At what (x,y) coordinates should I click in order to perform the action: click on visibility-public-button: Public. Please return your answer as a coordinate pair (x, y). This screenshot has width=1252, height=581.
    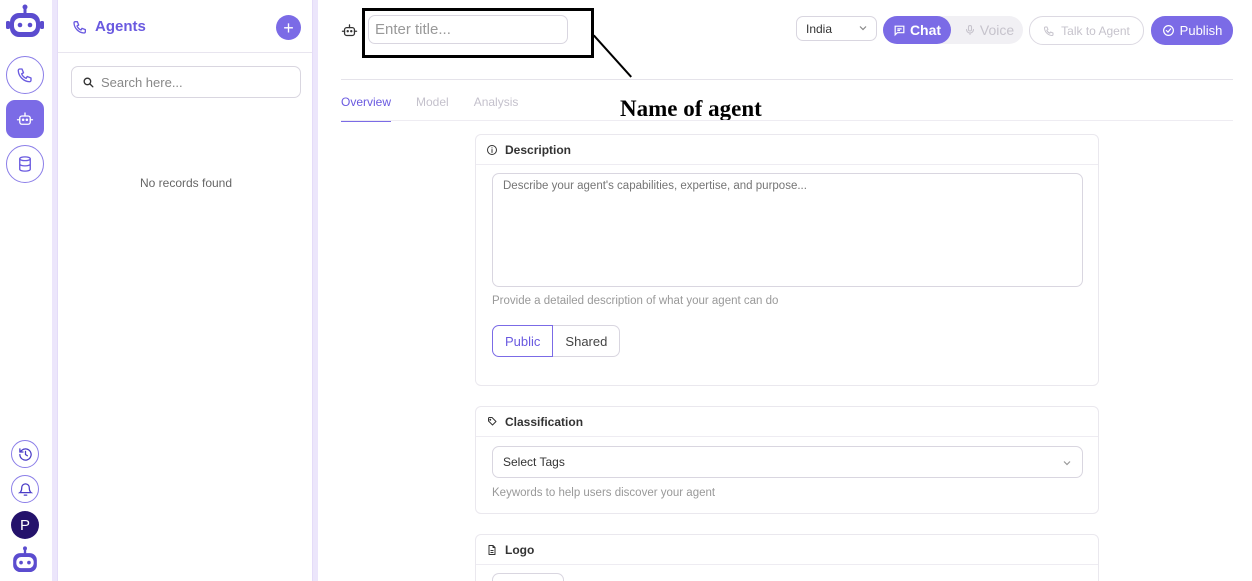
    Looking at the image, I should click on (523, 341).